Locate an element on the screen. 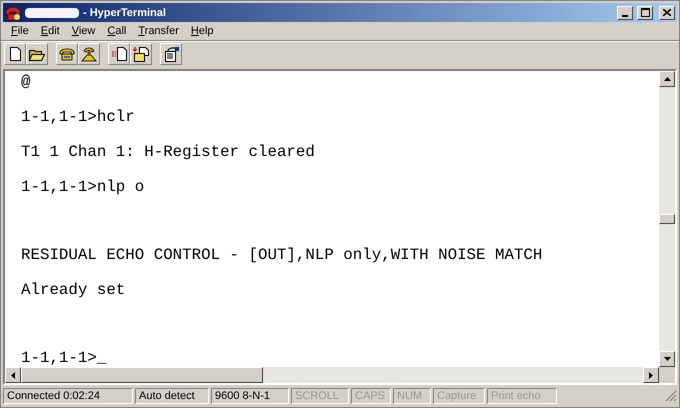  send-file-icon is located at coordinates (119, 54).